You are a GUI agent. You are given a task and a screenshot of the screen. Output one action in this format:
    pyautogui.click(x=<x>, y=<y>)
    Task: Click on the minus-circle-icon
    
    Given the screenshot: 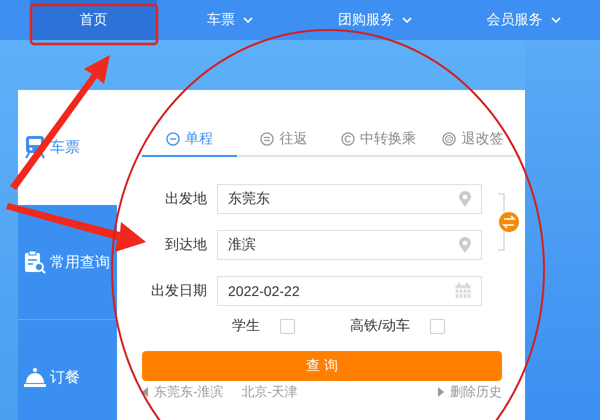 What is the action you would take?
    pyautogui.click(x=173, y=139)
    